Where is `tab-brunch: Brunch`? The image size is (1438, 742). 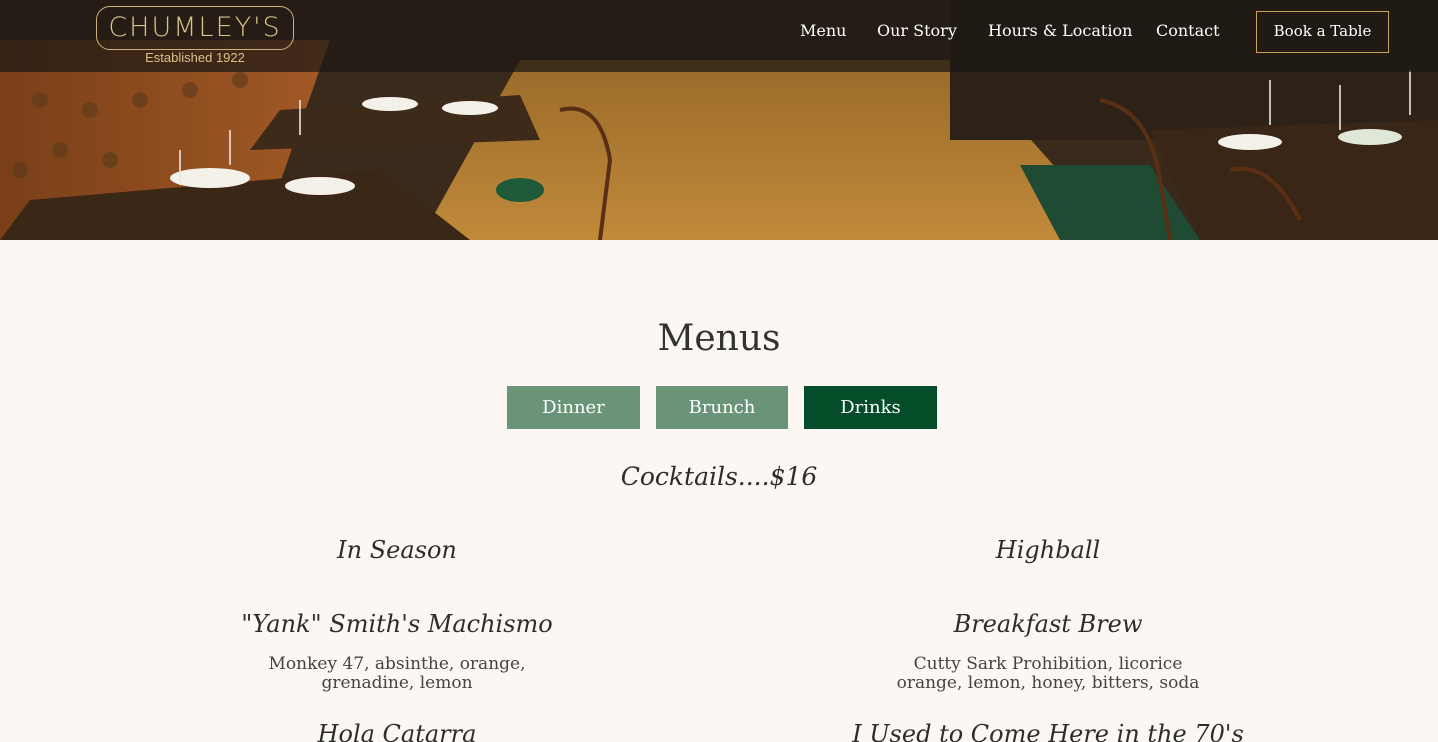 tab-brunch: Brunch is located at coordinates (722, 407).